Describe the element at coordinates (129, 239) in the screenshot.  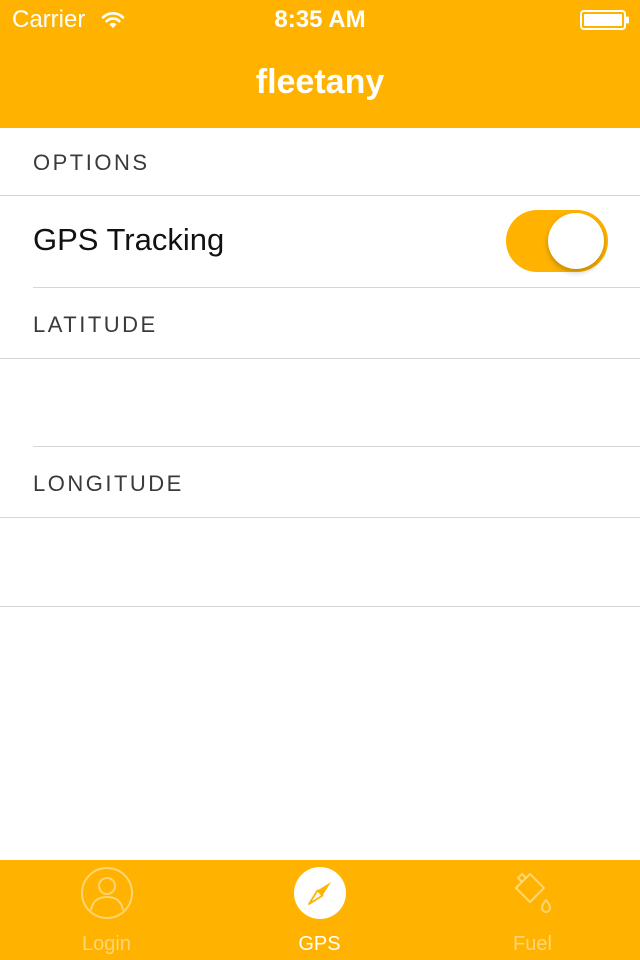
I see `gps-tracking-label: GPS Tracking` at that location.